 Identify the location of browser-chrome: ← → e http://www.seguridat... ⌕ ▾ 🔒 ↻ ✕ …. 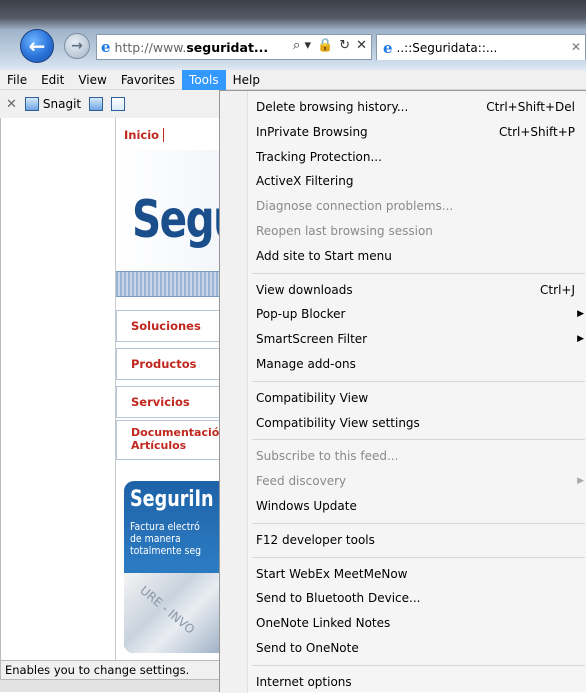
(293, 35).